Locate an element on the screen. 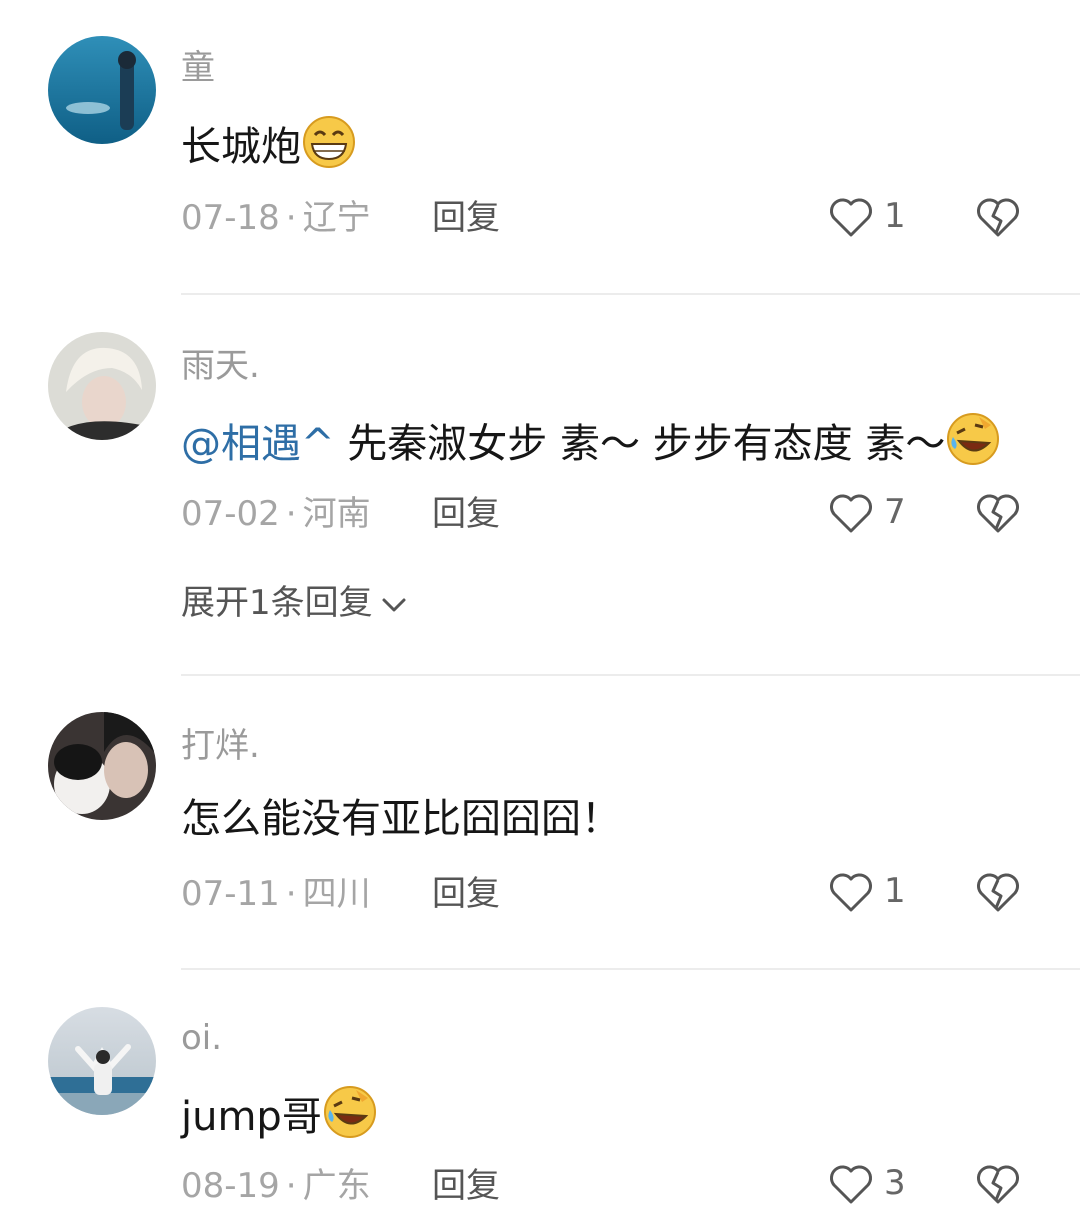 The height and width of the screenshot is (1223, 1080). username: oi. is located at coordinates (201, 1038).